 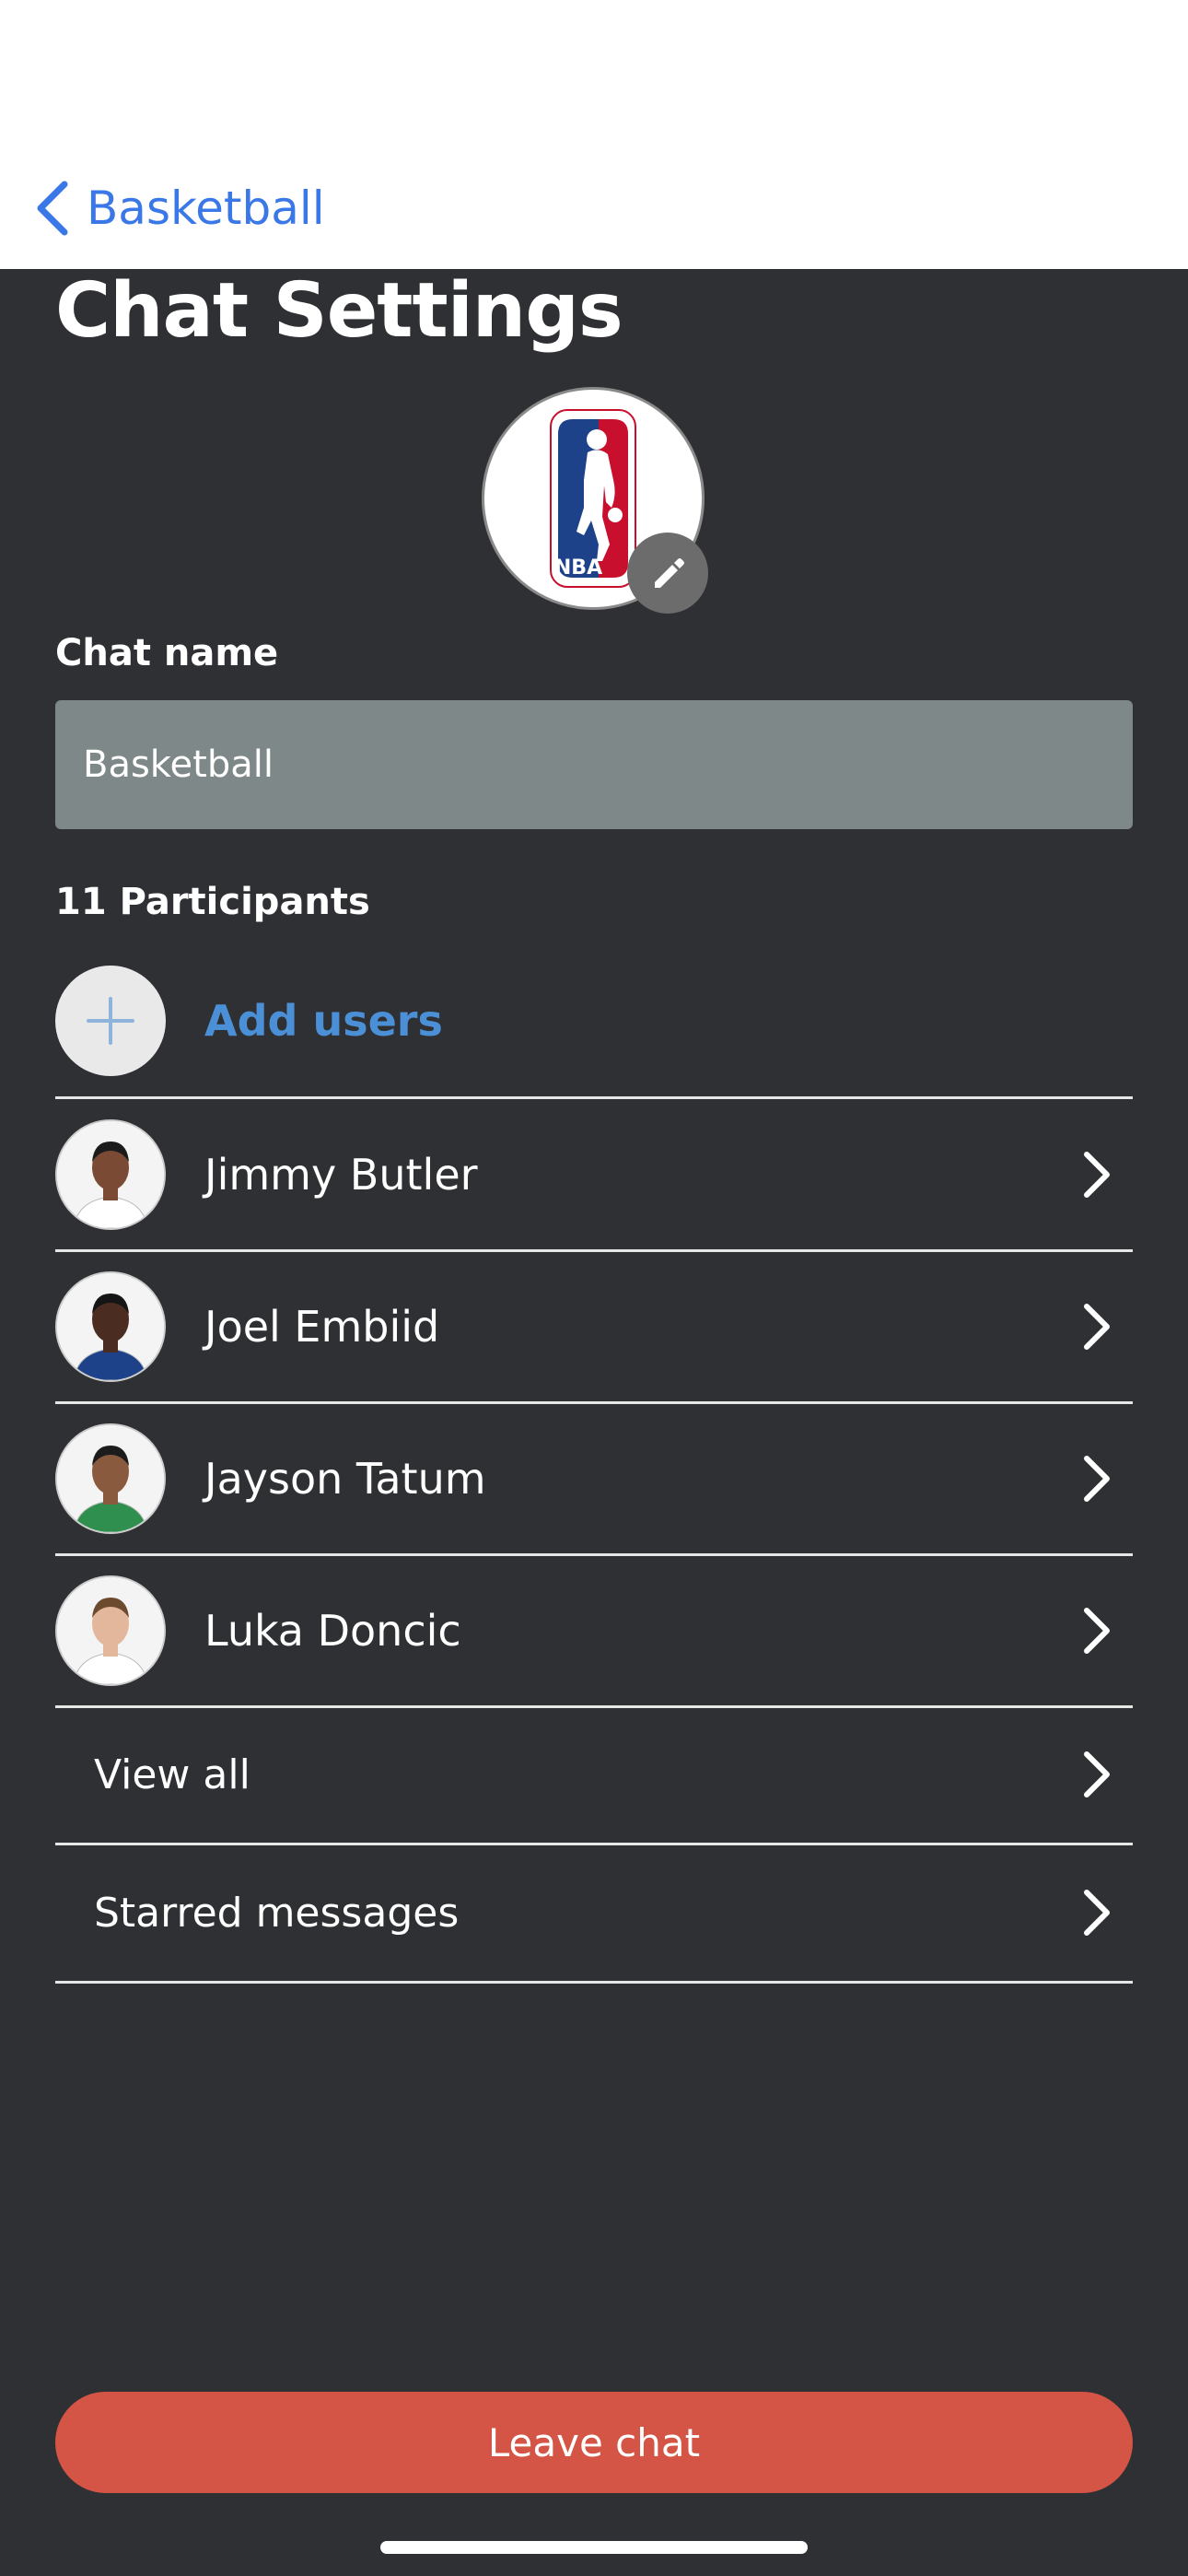 What do you see at coordinates (322, 1327) in the screenshot?
I see `participant-name: Joel Embiid` at bounding box center [322, 1327].